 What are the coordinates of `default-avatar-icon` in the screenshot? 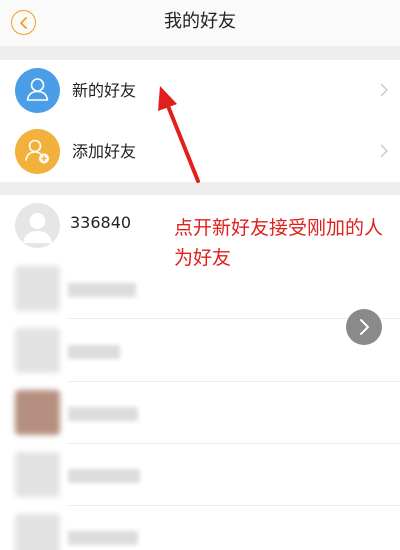 It's located at (37, 225).